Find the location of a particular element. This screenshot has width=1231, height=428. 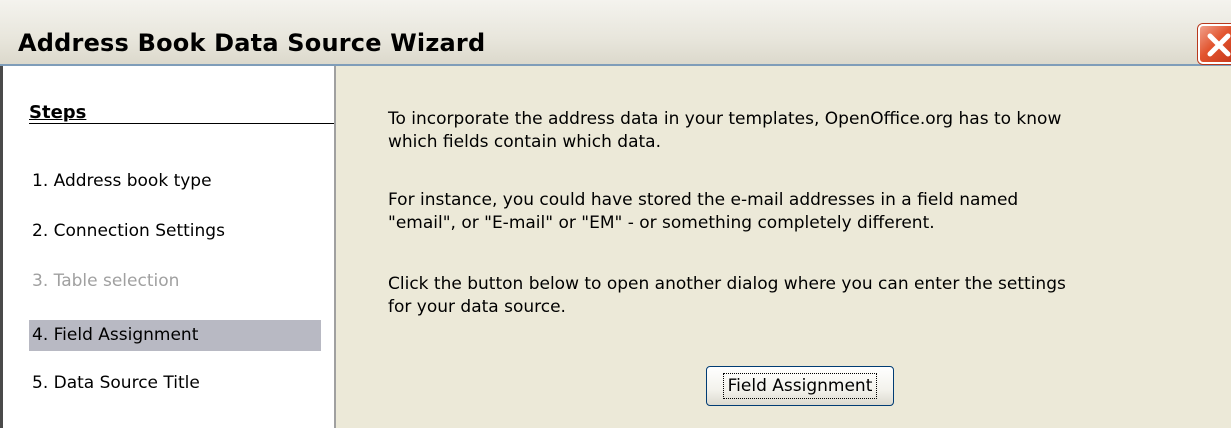

instruction-line-2: for your data source. is located at coordinates (477, 307).